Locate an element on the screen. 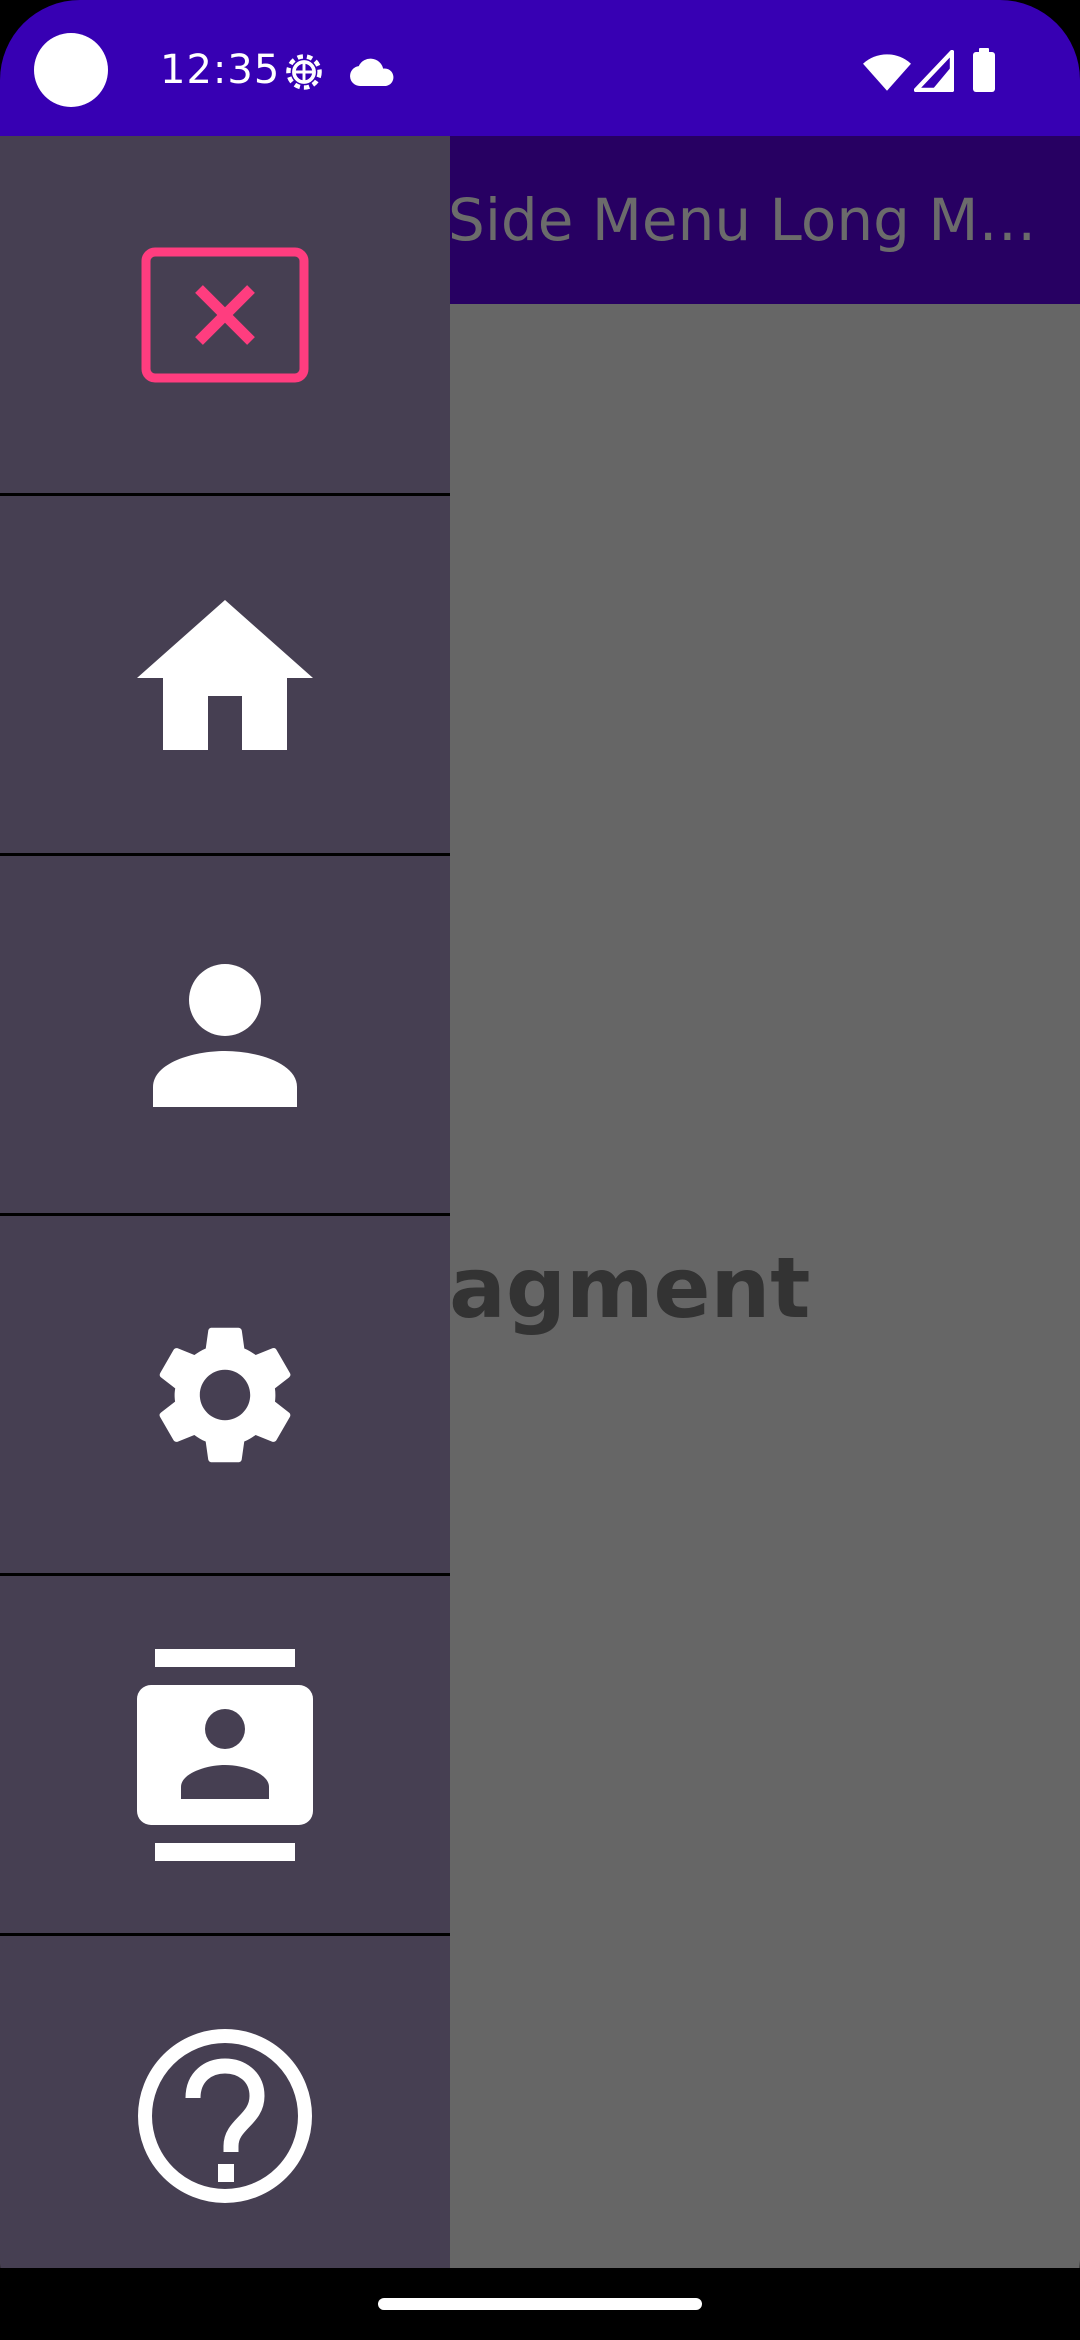 The width and height of the screenshot is (1080, 2340). menu-item-contacts is located at coordinates (225, 1756).